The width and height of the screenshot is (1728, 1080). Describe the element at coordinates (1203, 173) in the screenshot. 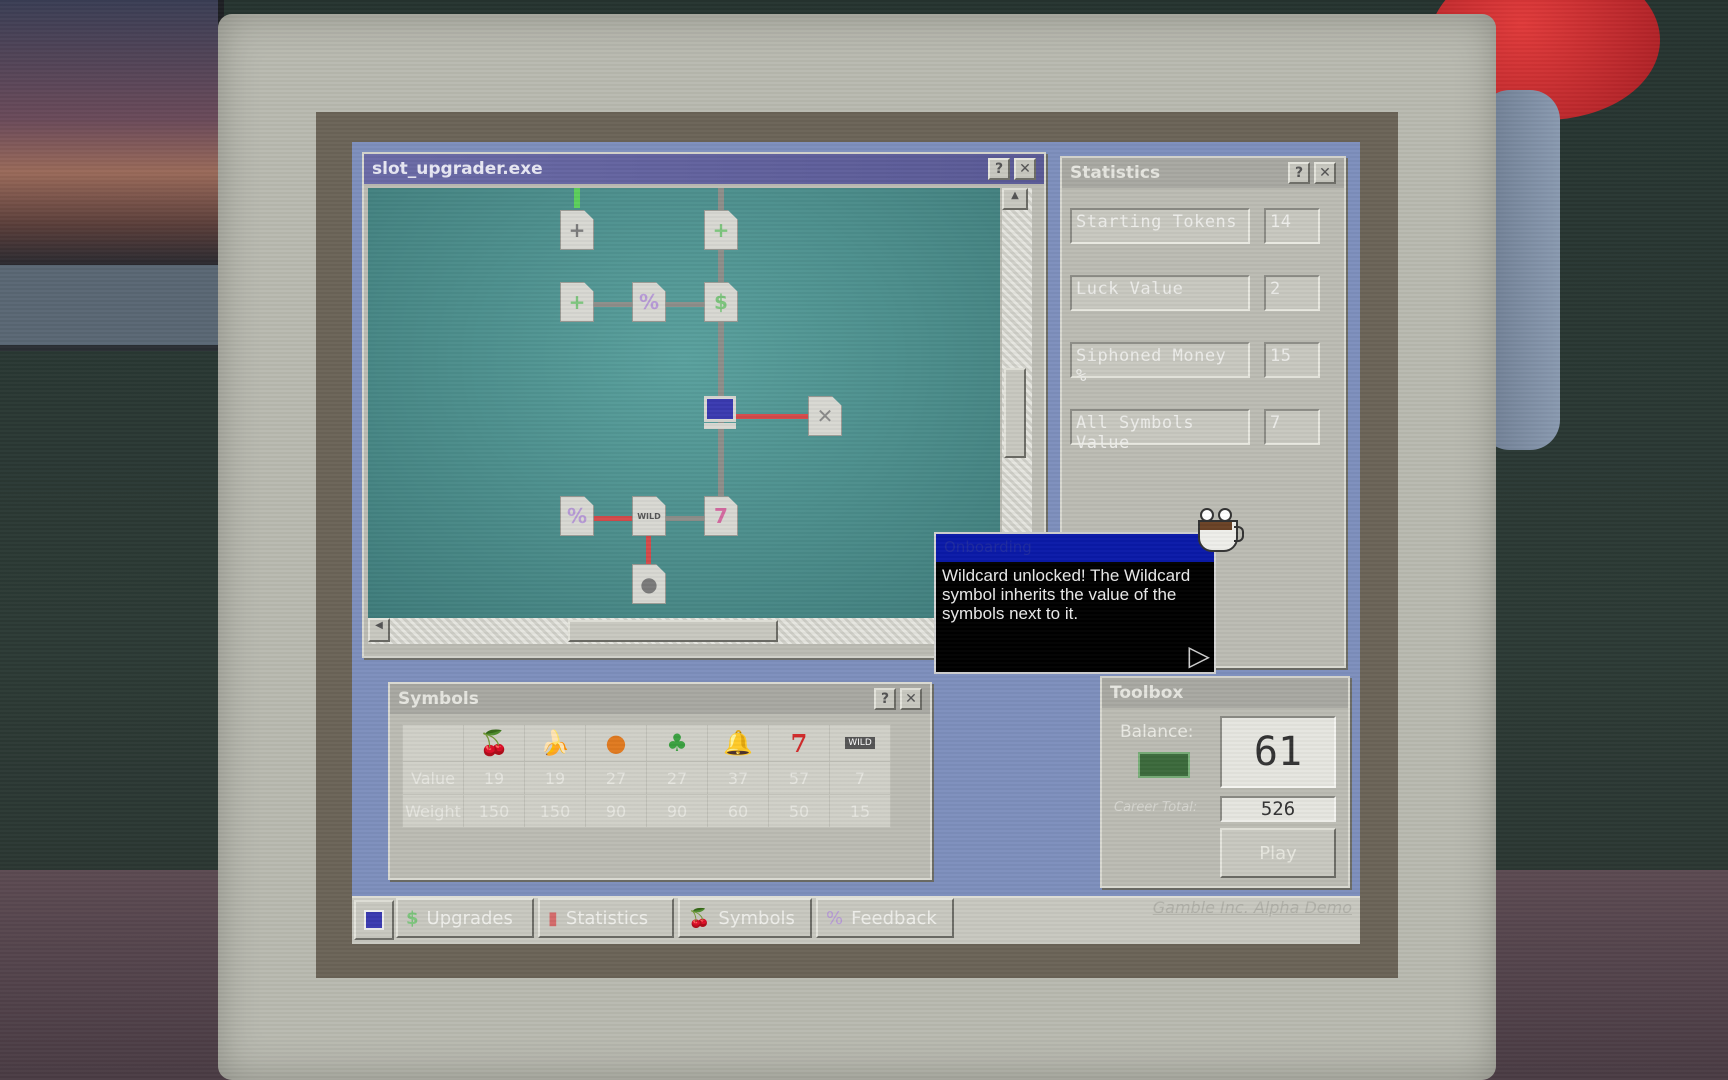

I see `statistics-titlebar: Statistics ? ✕` at that location.